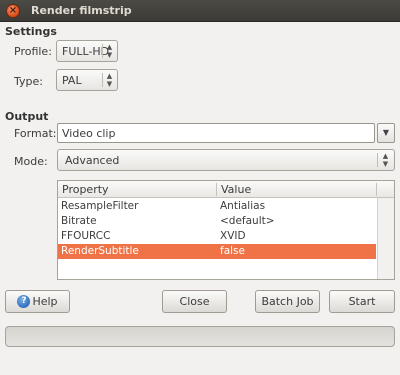 This screenshot has height=375, width=400. Describe the element at coordinates (217, 251) in the screenshot. I see `table-row-selected: RenderSubtitle false` at that location.